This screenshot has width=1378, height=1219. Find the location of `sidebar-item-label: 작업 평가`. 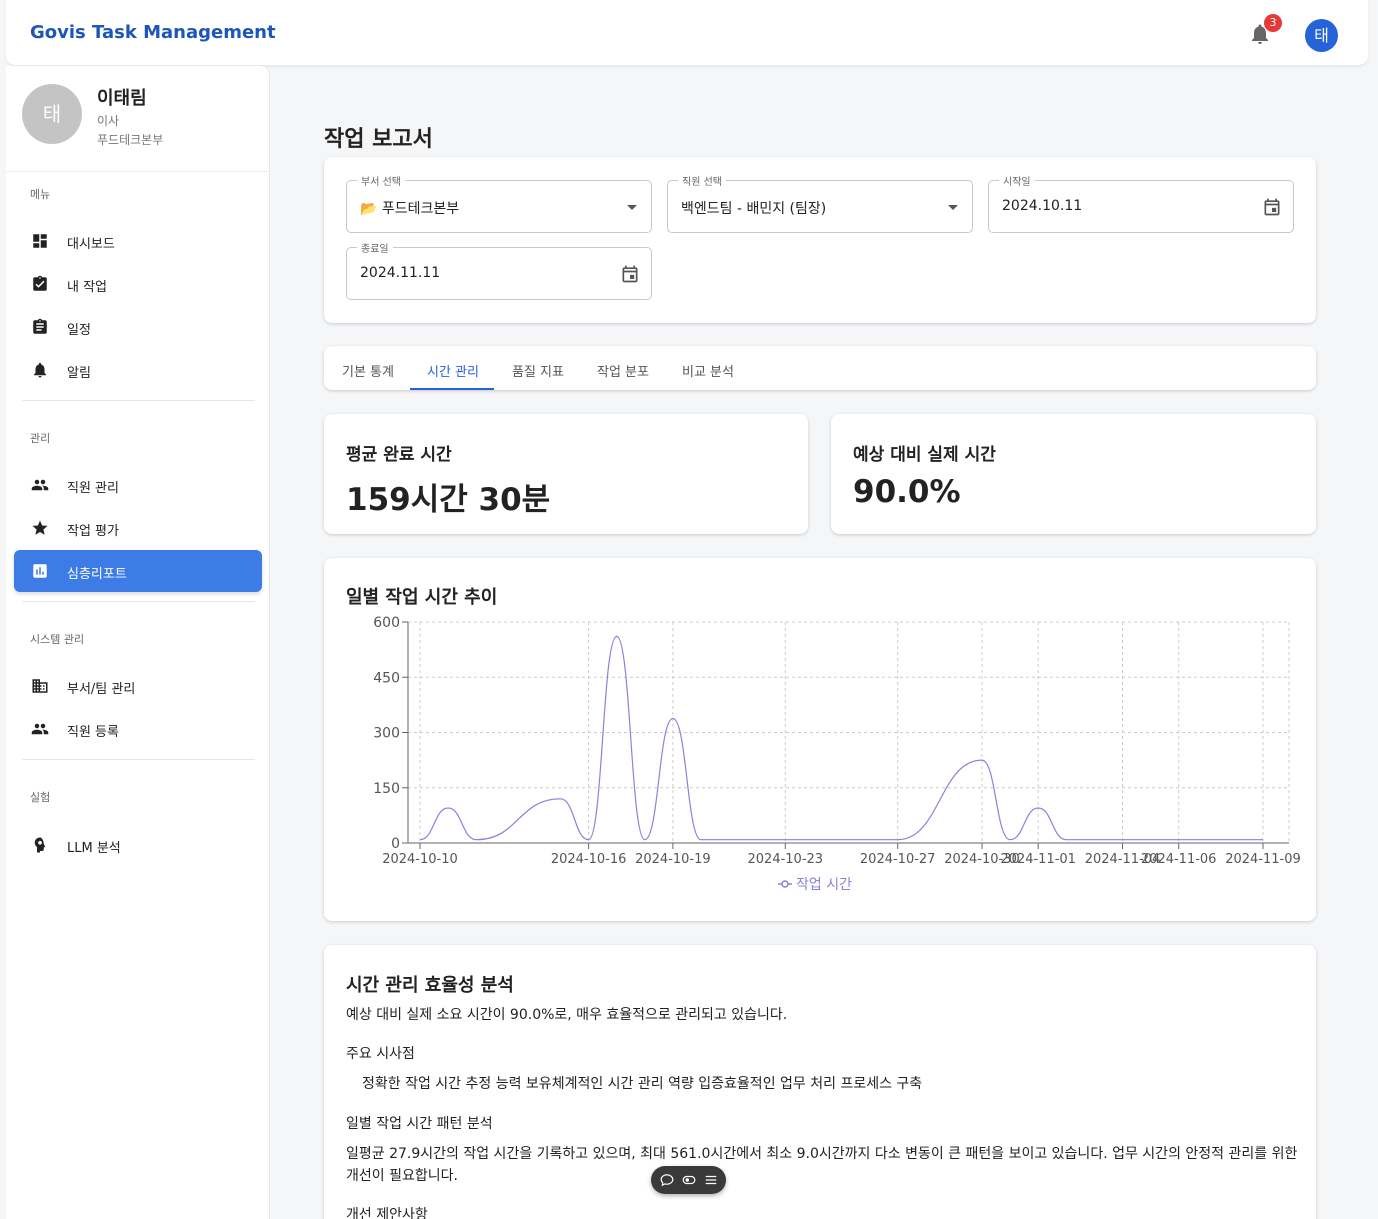

sidebar-item-label: 작업 평가 is located at coordinates (93, 531).